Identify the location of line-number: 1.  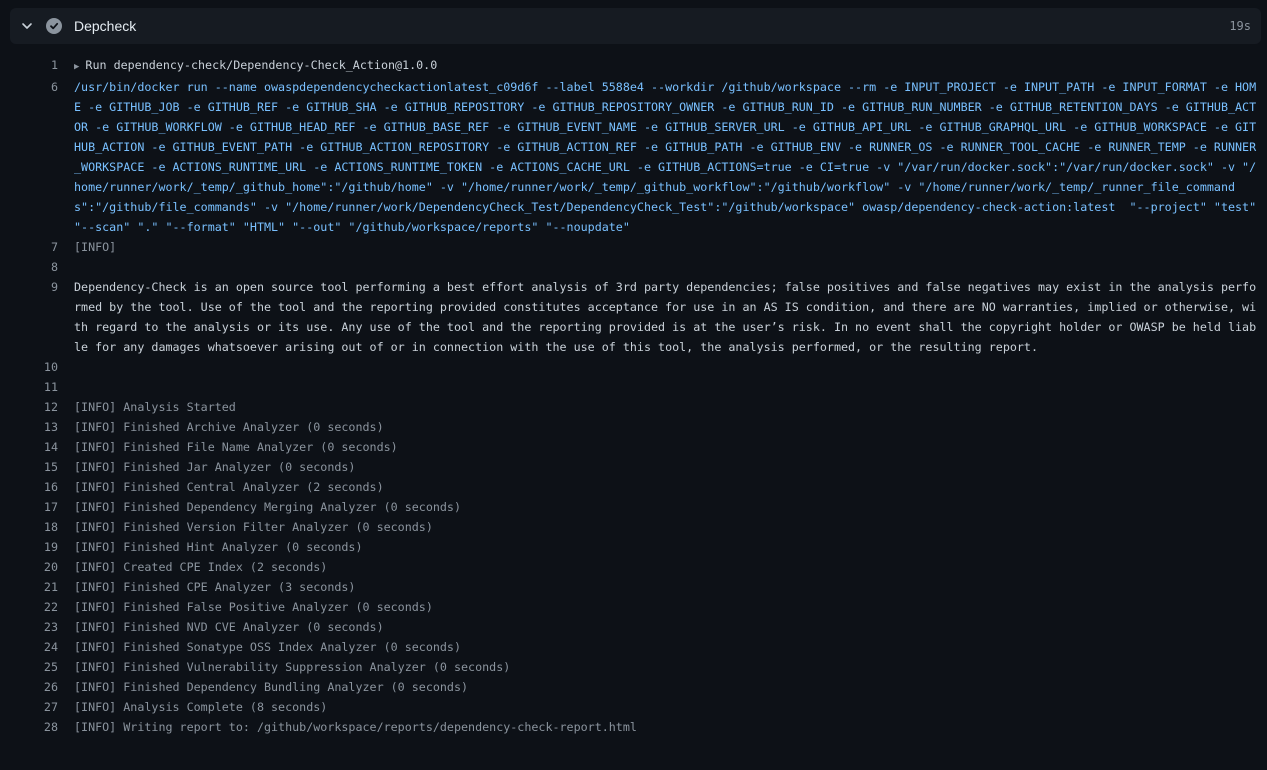
(29, 66).